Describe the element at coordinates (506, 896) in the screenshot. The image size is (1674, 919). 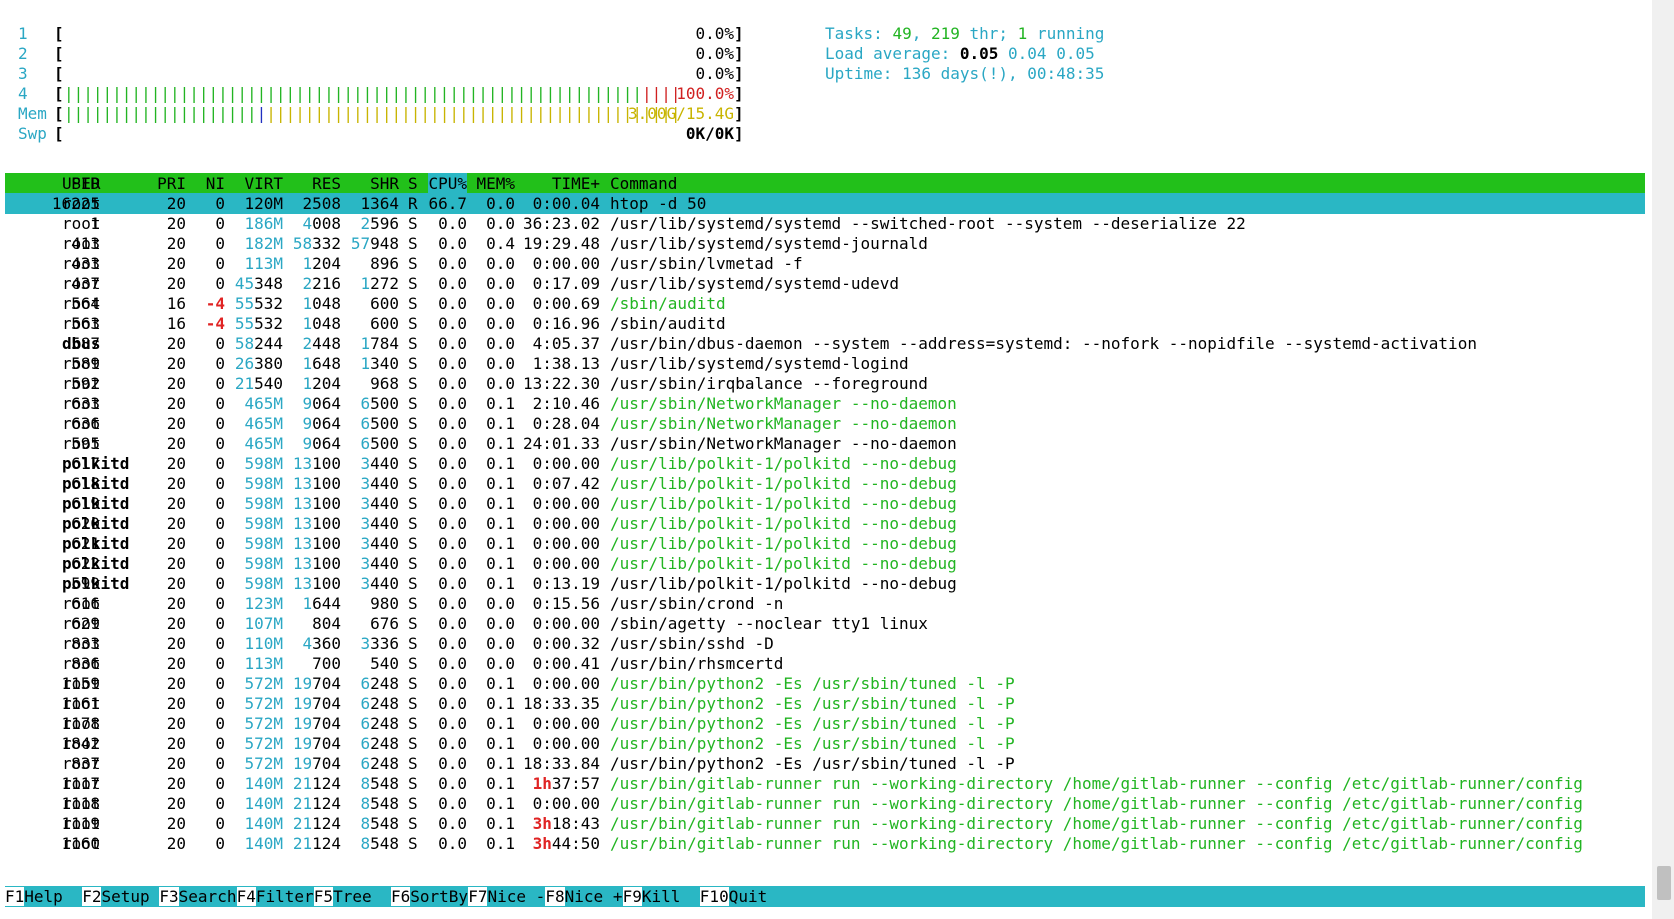
I see `fkey-f7: F7Nice -` at that location.